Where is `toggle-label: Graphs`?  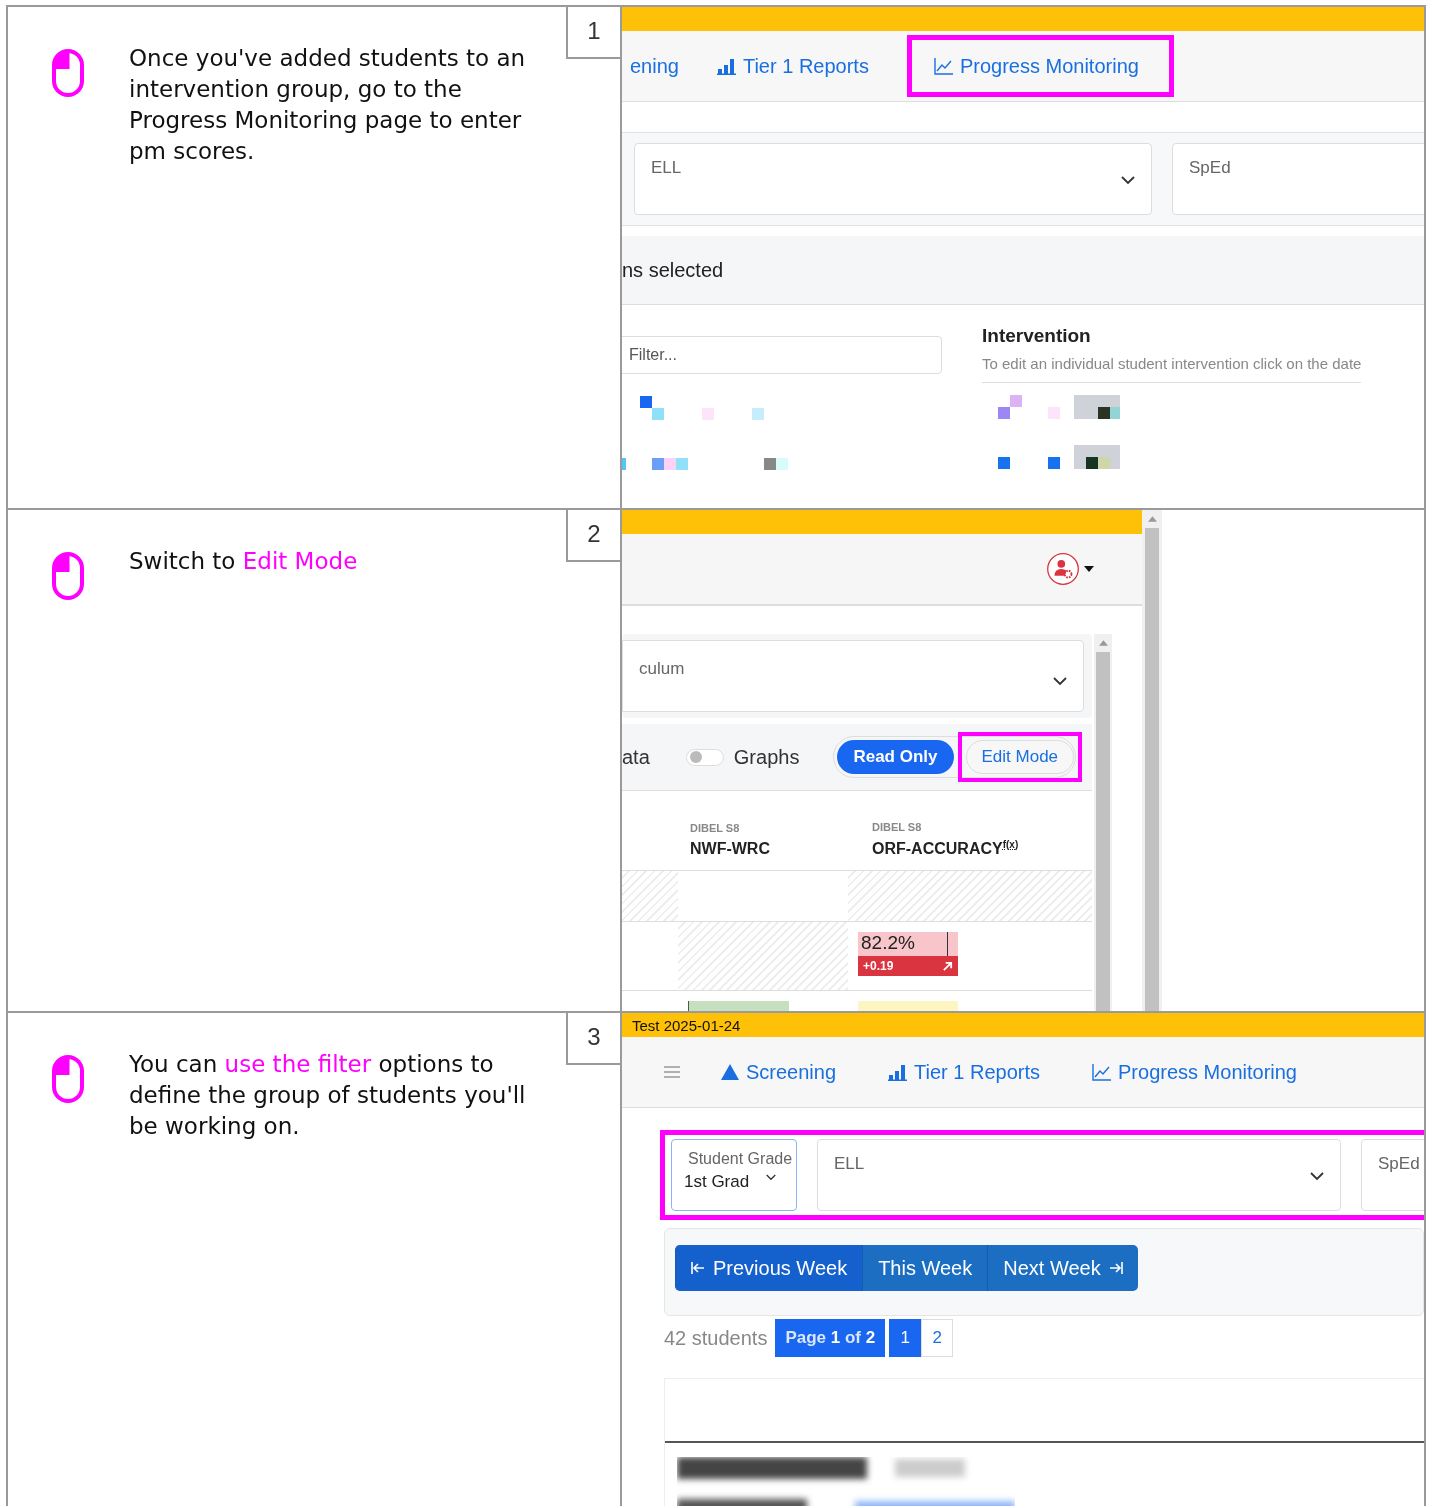 toggle-label: Graphs is located at coordinates (766, 757).